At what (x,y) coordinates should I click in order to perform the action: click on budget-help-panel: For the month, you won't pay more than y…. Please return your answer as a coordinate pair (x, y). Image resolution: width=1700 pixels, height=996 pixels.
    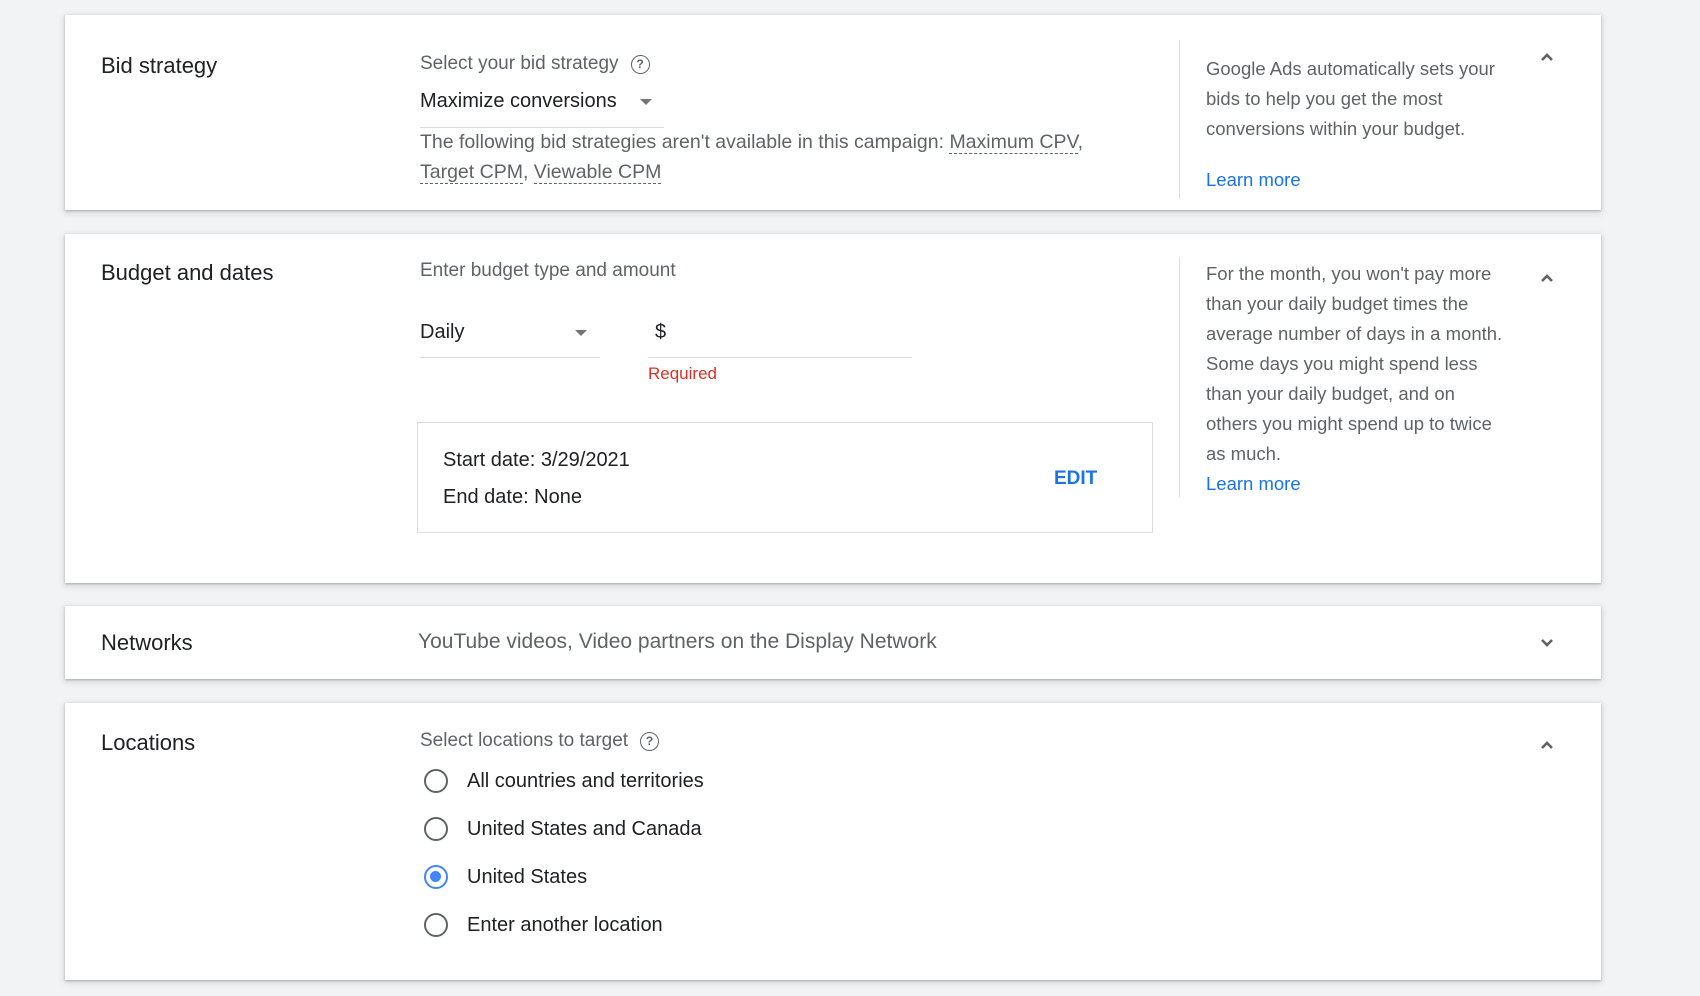
    Looking at the image, I should click on (1342, 377).